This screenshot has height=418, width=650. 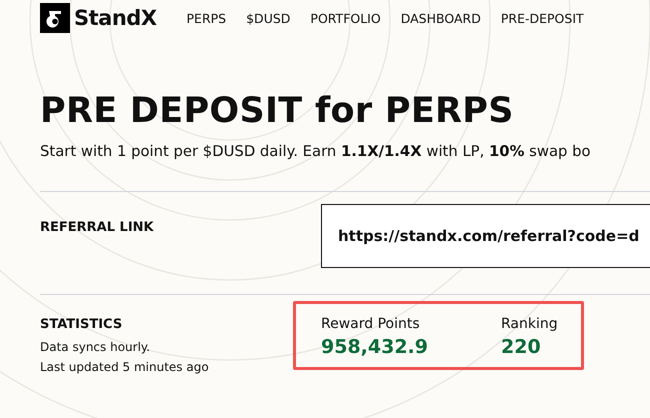 What do you see at coordinates (55, 18) in the screenshot?
I see `logo-icon` at bounding box center [55, 18].